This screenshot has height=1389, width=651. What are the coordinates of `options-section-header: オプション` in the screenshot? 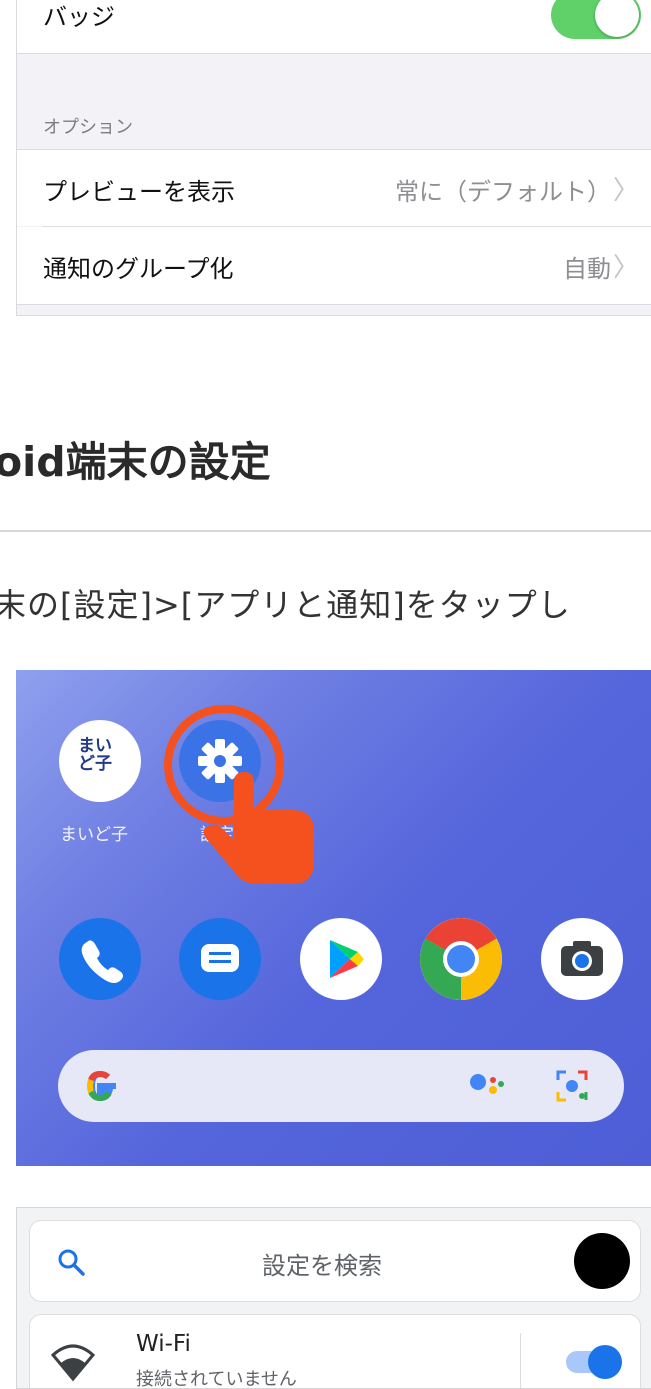 It's located at (88, 127).